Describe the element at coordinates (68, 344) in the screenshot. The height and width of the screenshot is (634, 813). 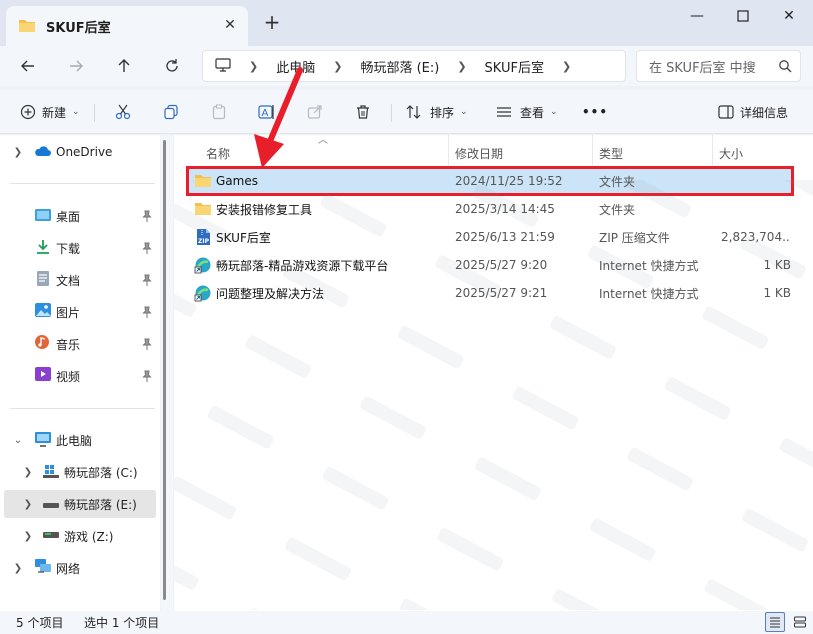
I see `sidebar-item-label: 音乐` at that location.